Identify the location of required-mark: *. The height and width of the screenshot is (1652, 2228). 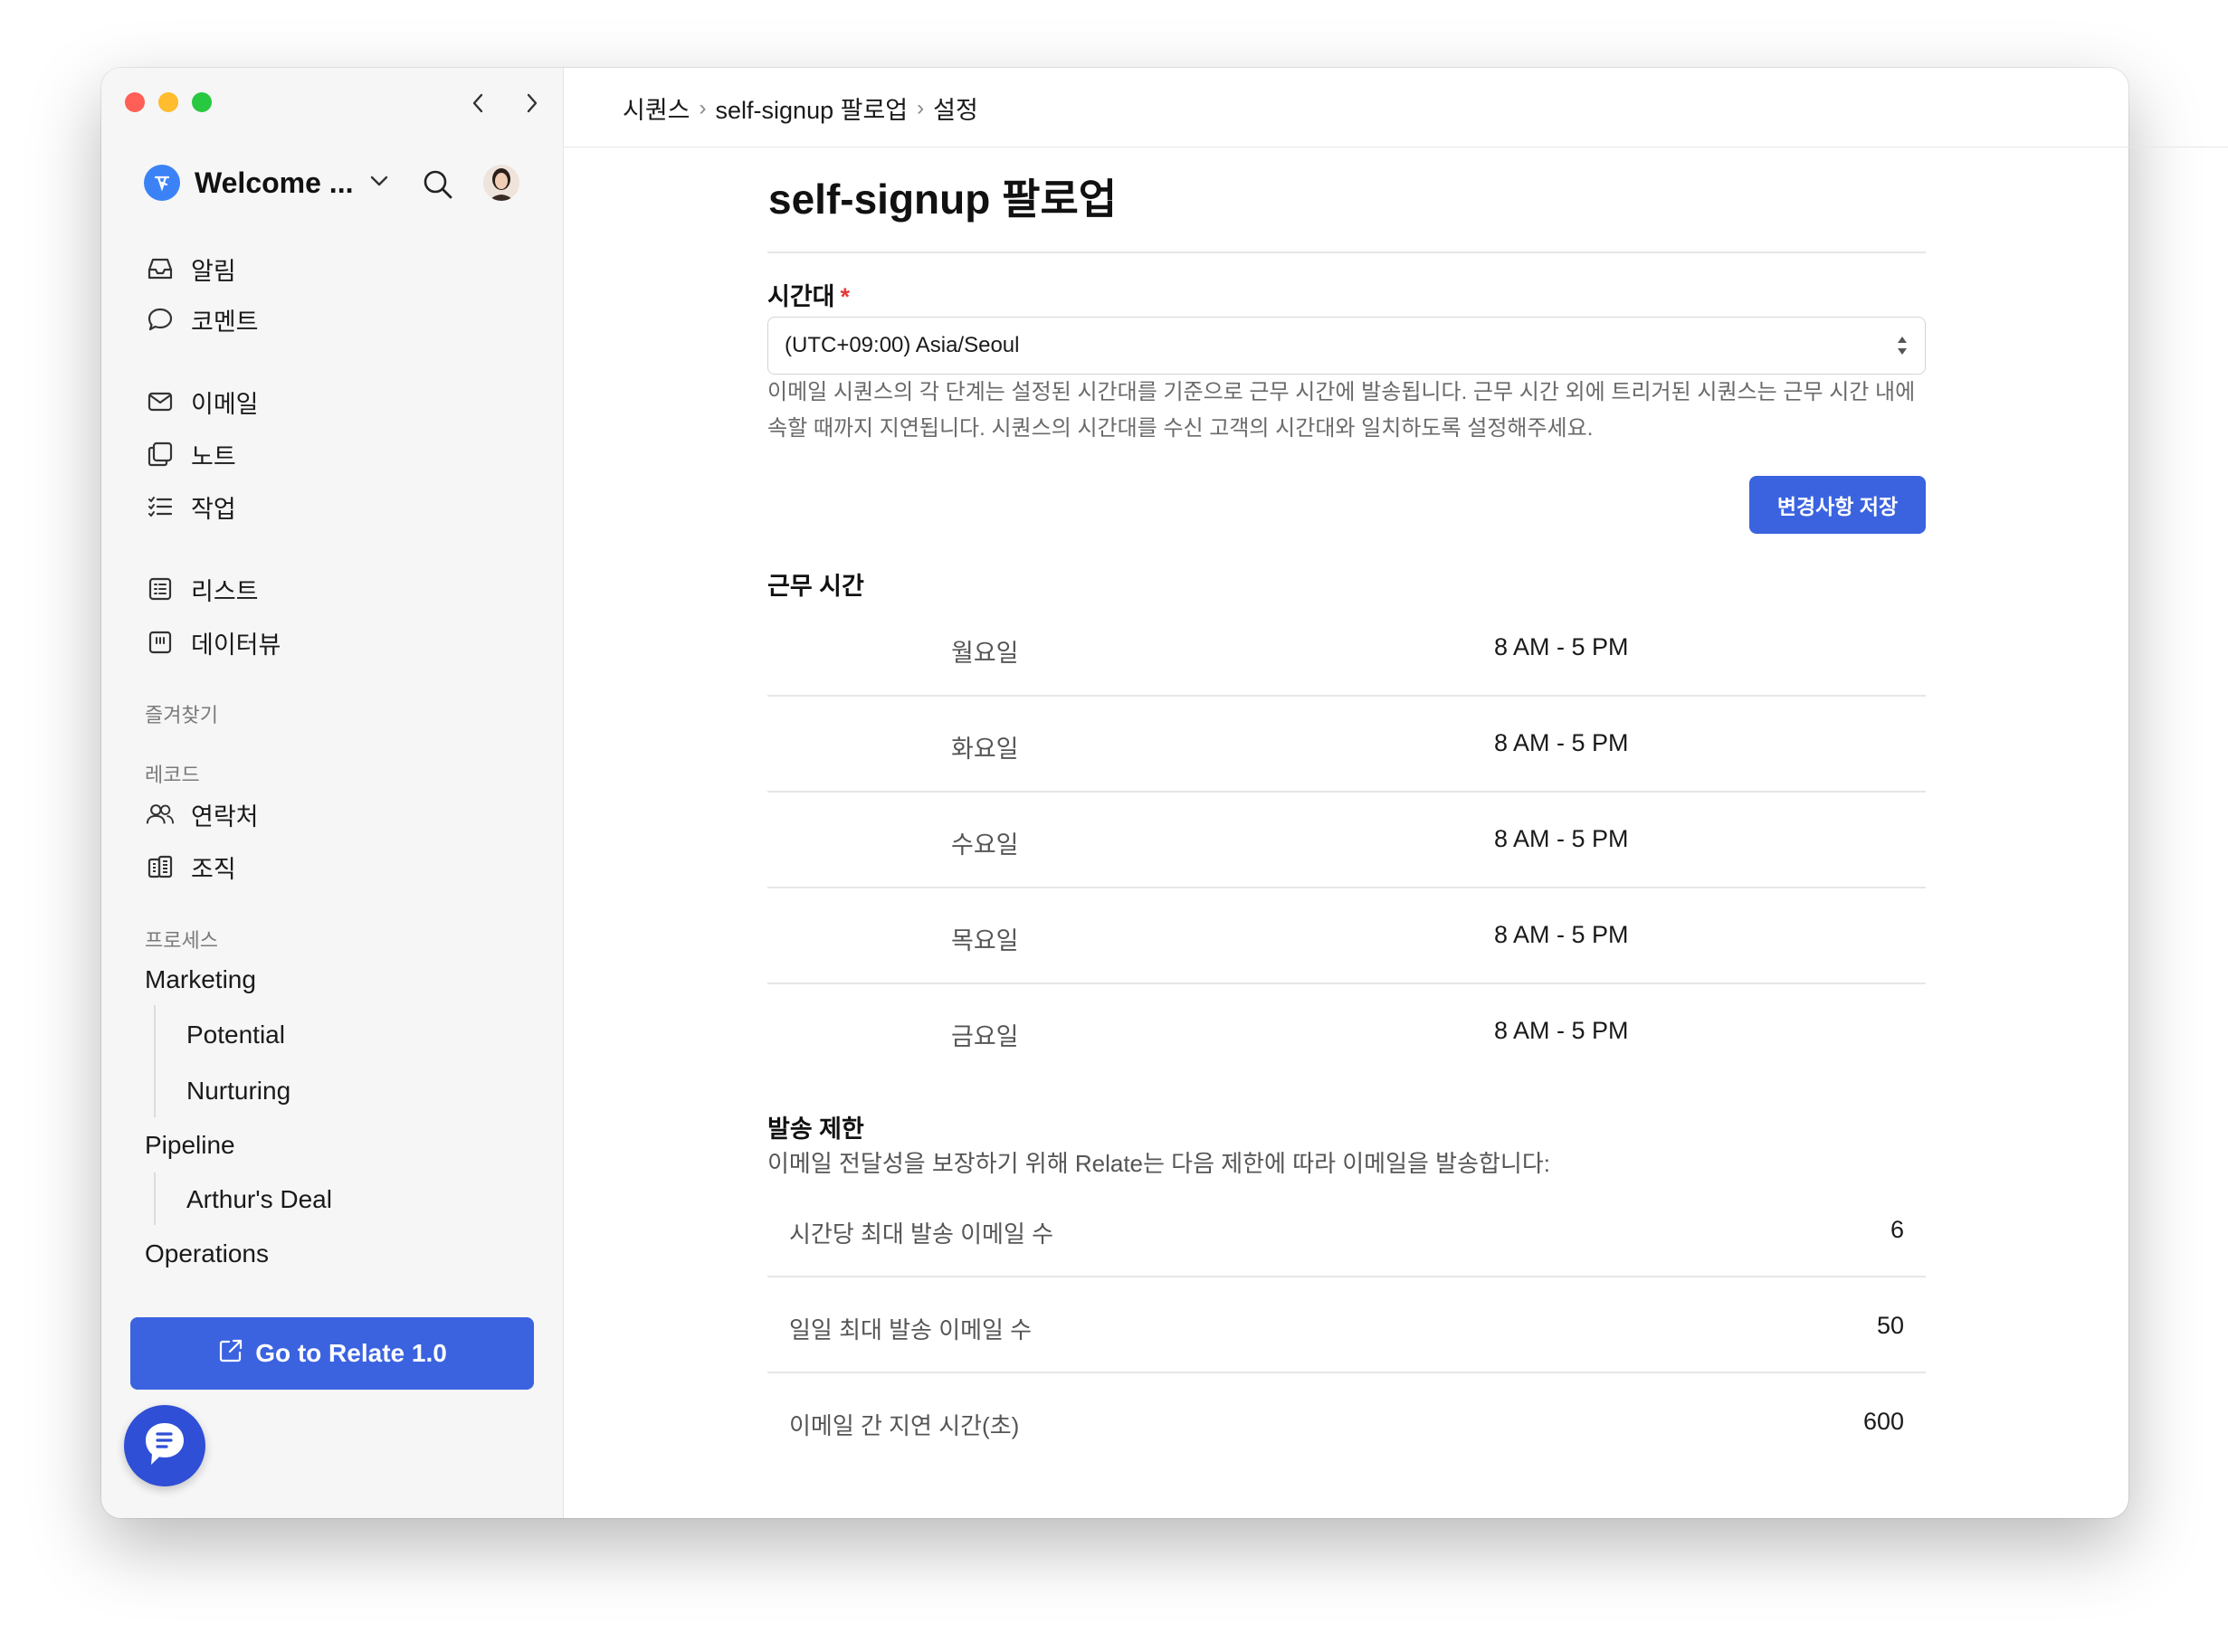
(846, 296).